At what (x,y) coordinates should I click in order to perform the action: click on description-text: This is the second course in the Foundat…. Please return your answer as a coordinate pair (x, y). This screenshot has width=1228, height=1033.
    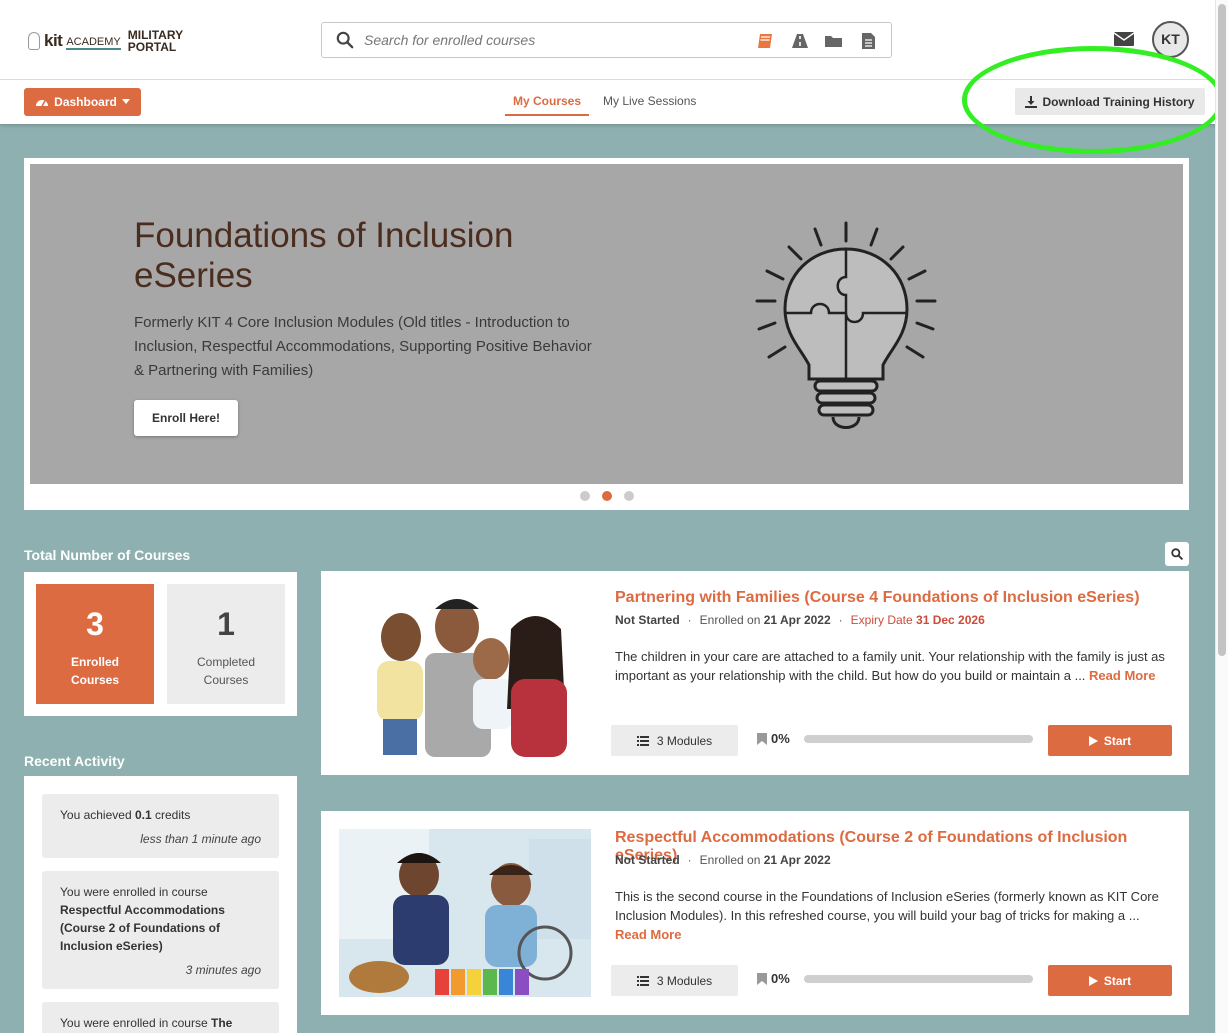
    Looking at the image, I should click on (887, 906).